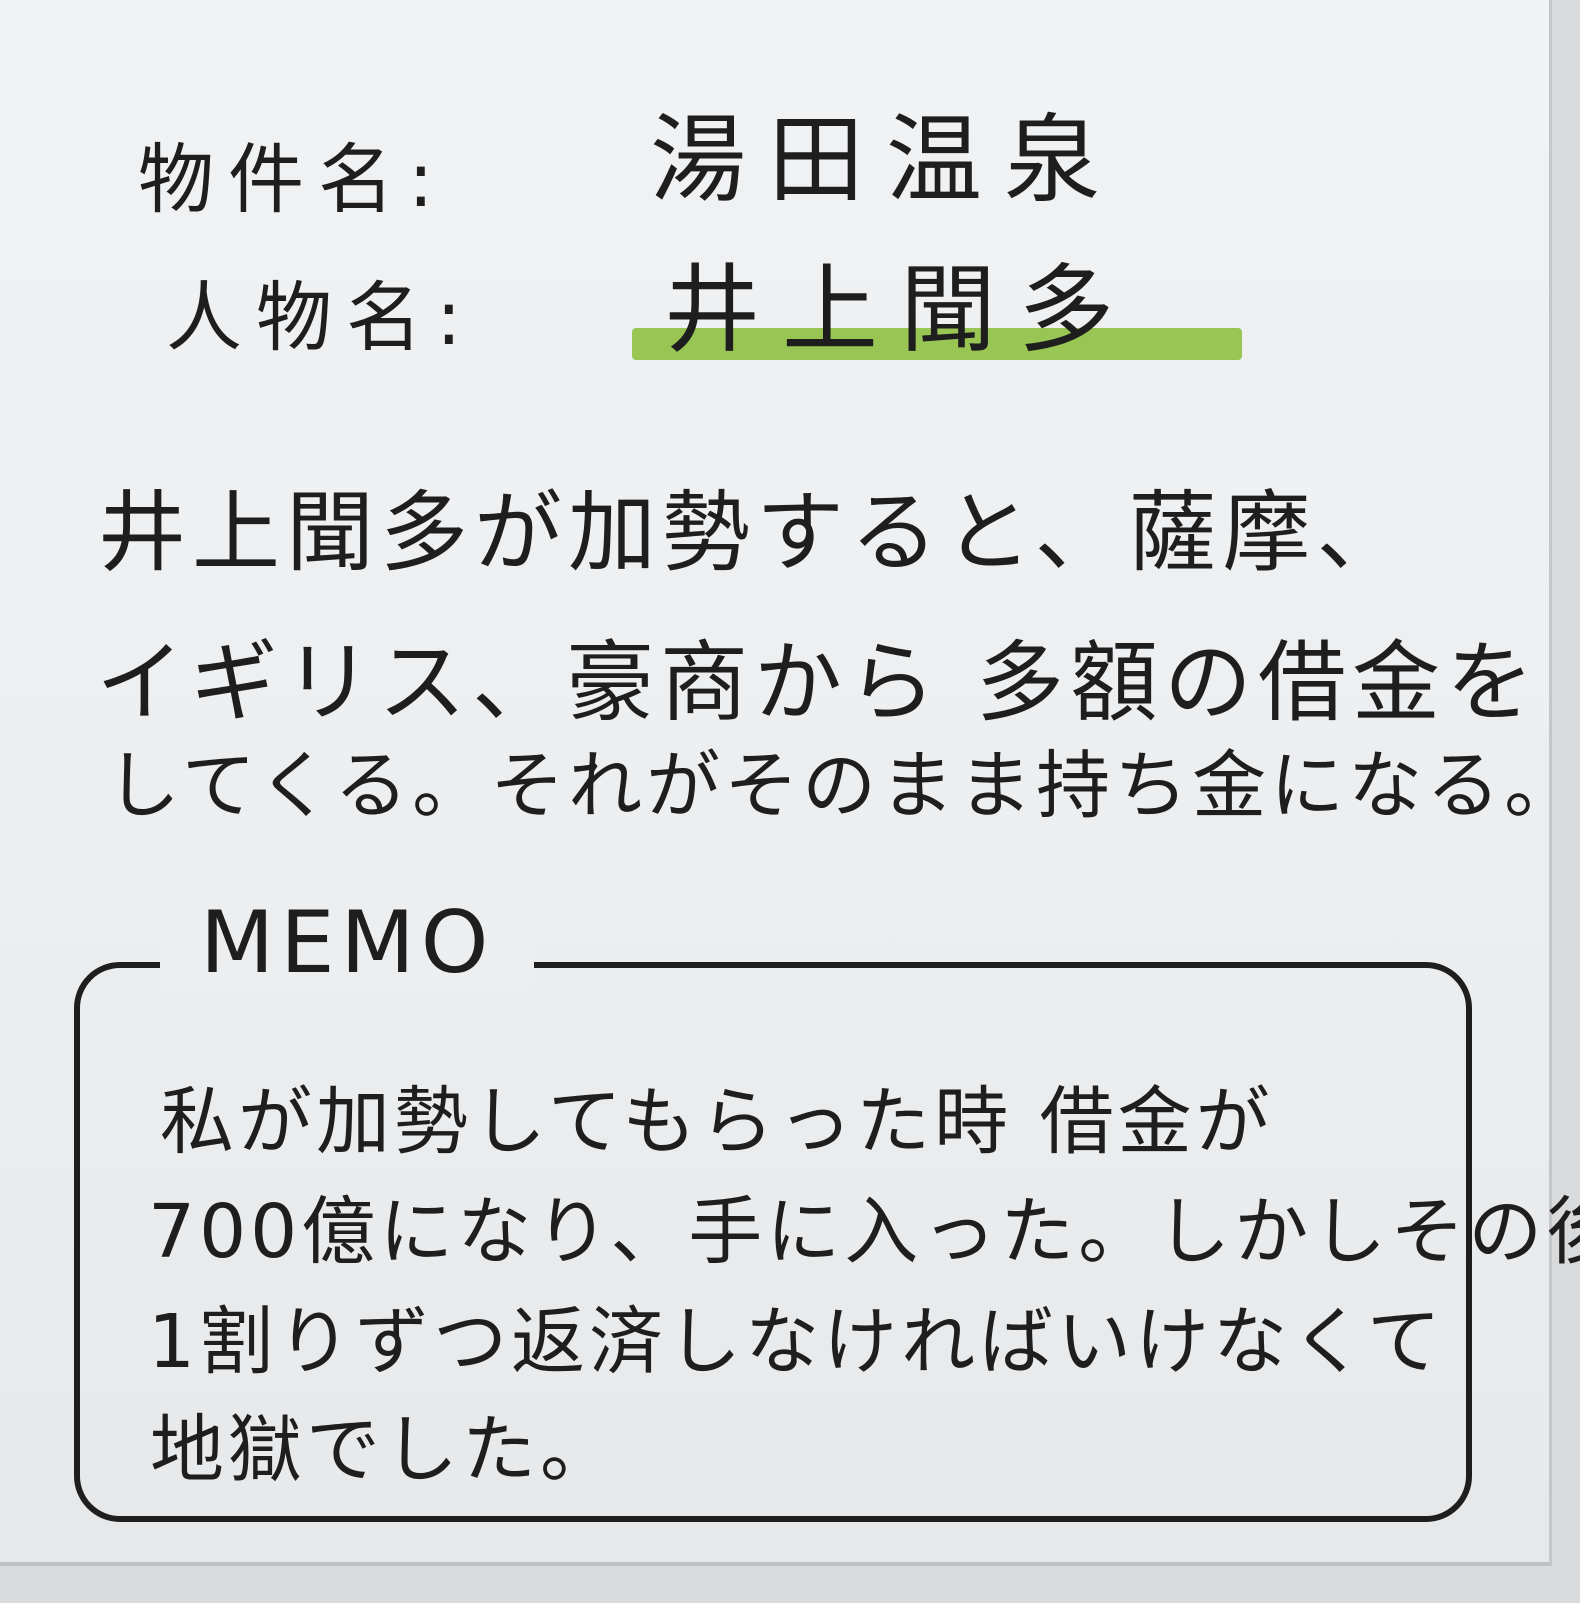 The height and width of the screenshot is (1603, 1580). I want to click on property-name-value: 湯田温泉, so click(886, 160).